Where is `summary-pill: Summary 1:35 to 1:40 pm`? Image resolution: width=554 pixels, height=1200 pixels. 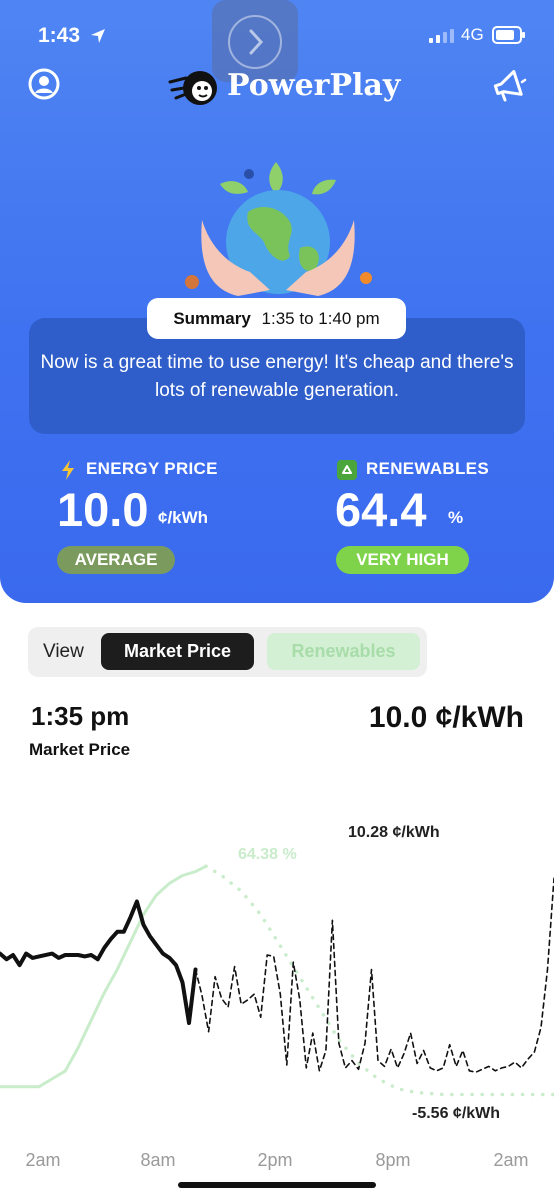 summary-pill: Summary 1:35 to 1:40 pm is located at coordinates (276, 318).